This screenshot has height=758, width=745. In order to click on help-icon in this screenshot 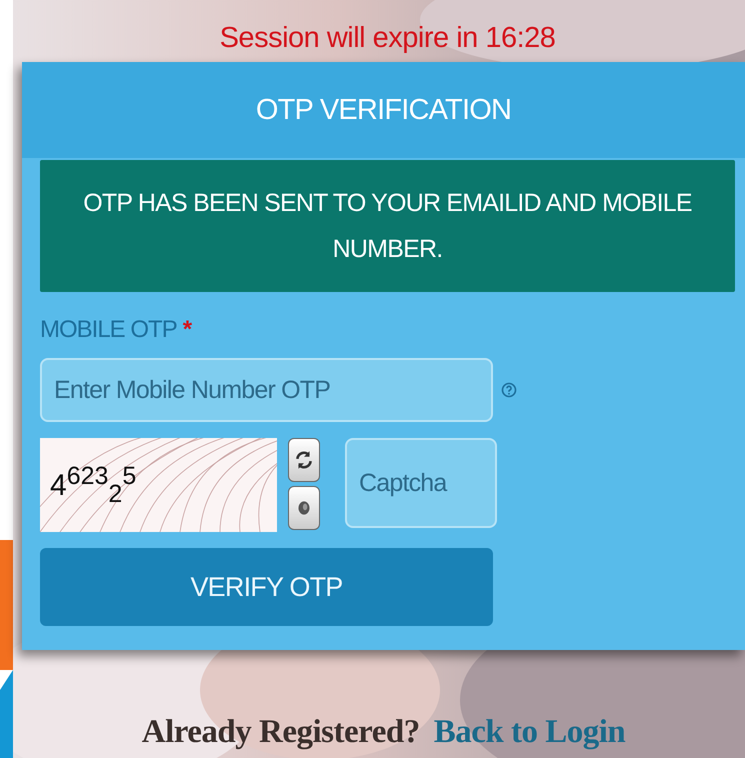, I will do `click(509, 390)`.